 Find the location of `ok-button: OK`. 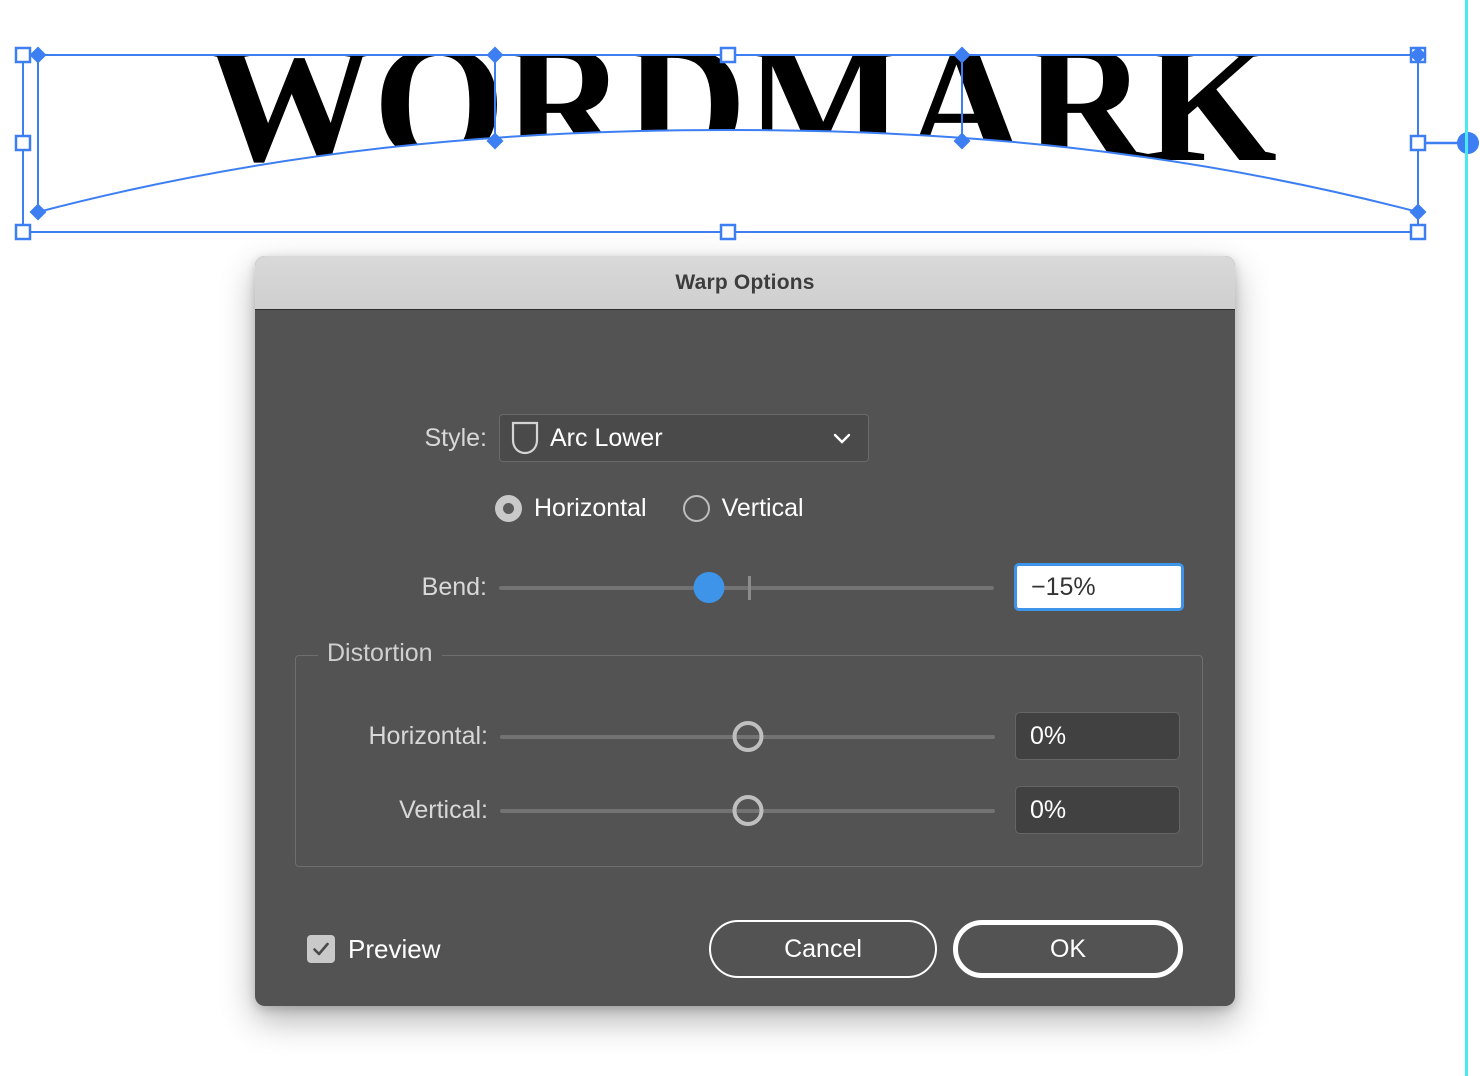

ok-button: OK is located at coordinates (1068, 949).